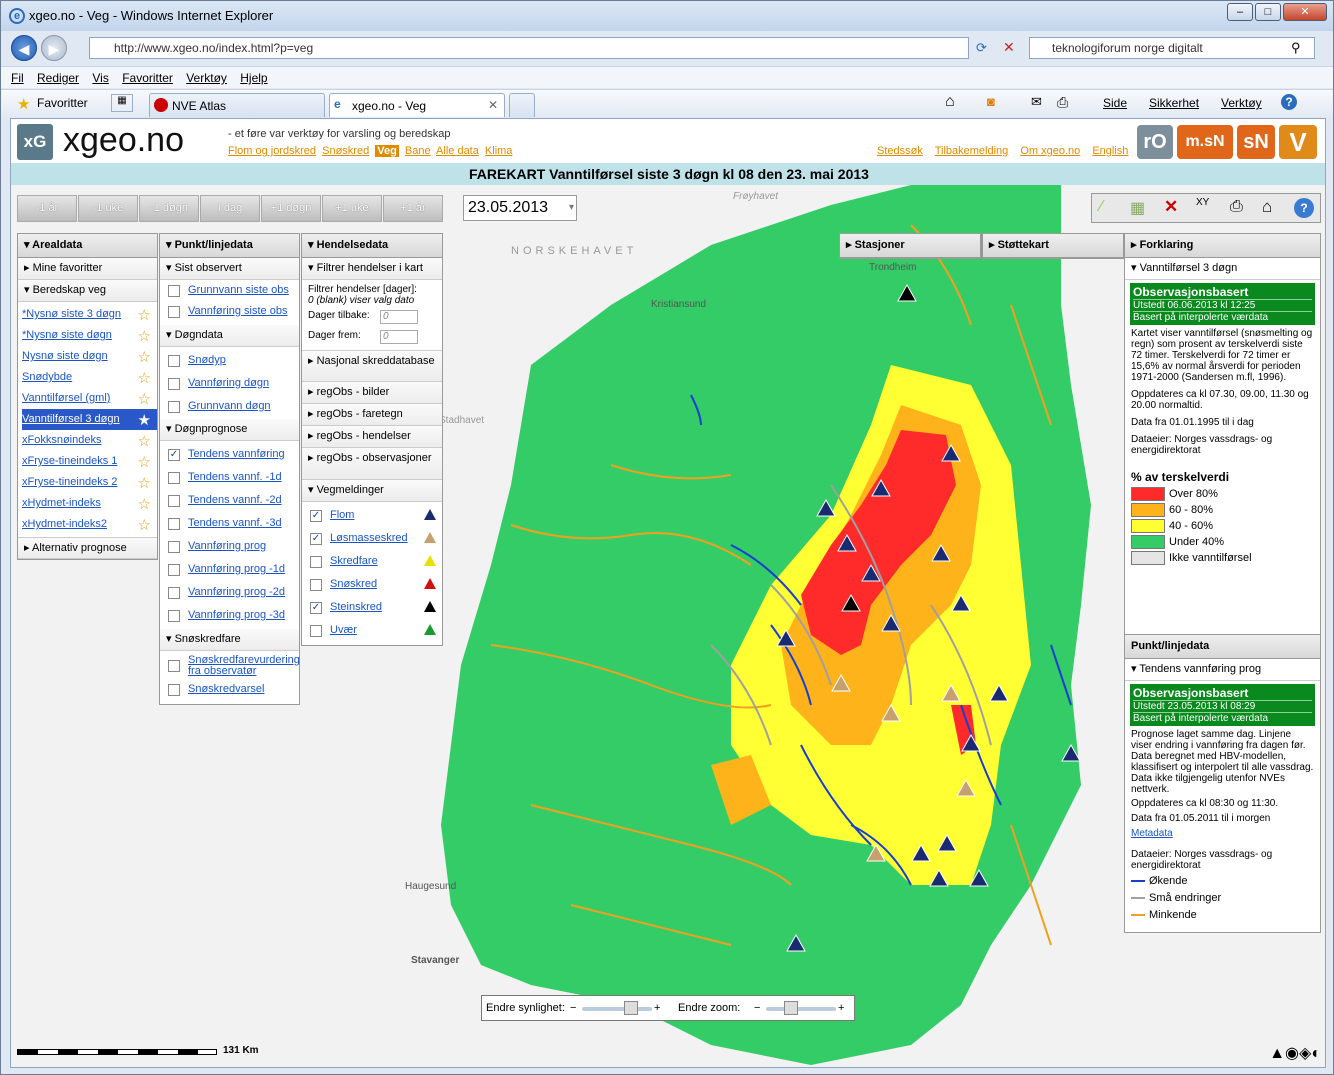  I want to click on hendelse-header: ▾ Hendelsedata, so click(372, 246).